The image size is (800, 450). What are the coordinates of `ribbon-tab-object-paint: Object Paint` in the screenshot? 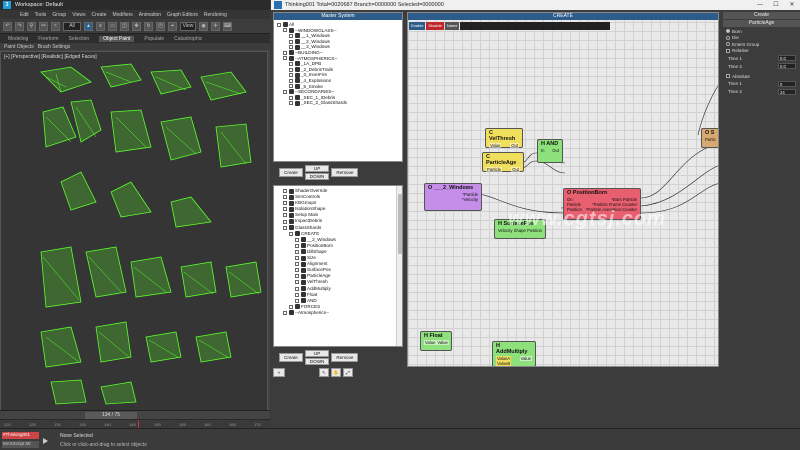 It's located at (117, 38).